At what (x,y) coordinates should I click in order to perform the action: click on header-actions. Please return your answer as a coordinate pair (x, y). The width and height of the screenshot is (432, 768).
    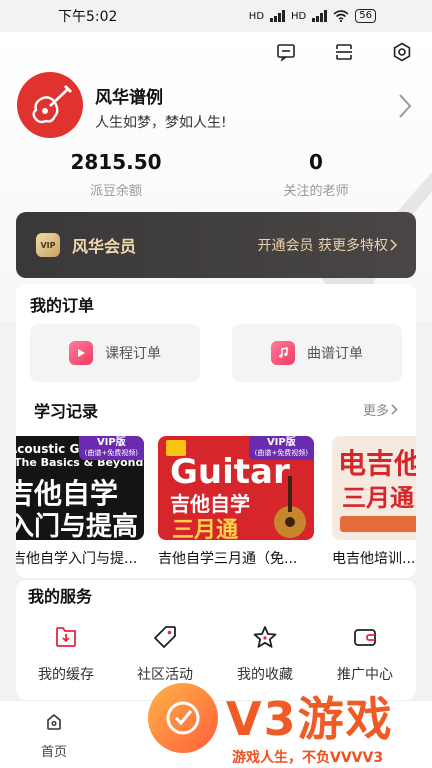
    Looking at the image, I should click on (344, 52).